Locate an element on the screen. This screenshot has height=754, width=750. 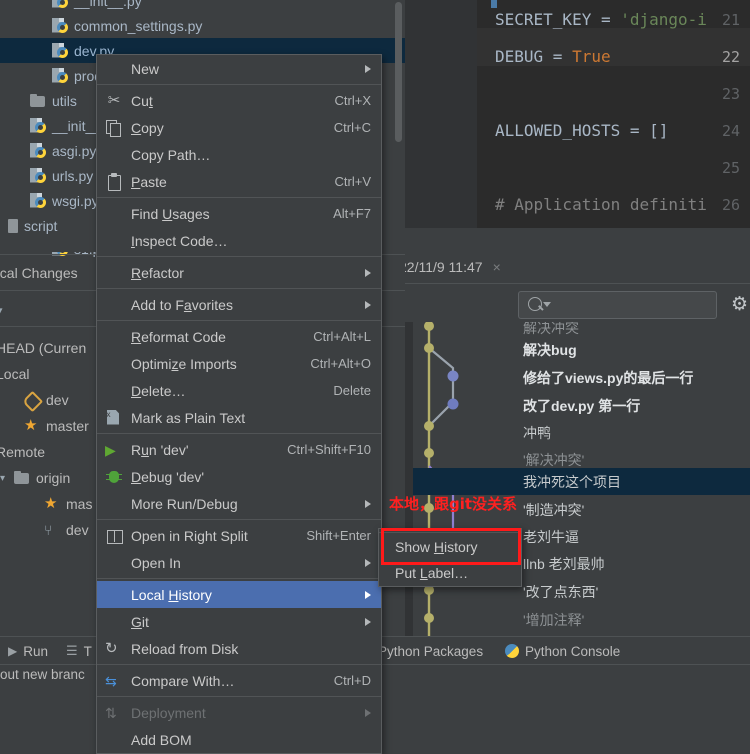
divider is located at coordinates (239, 320).